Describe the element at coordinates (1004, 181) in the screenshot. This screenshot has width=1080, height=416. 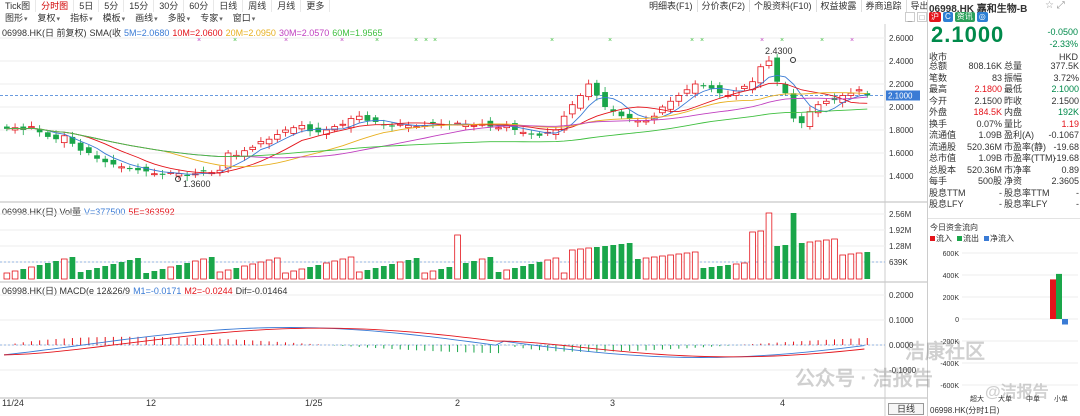
I see `quote-row: 每手 500股 净资 2.3605` at that location.